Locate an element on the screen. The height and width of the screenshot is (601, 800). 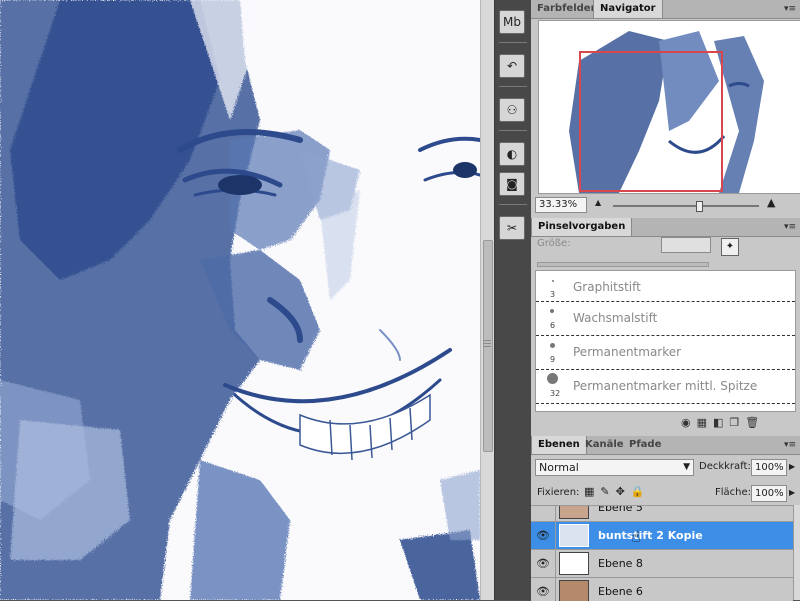
zoom-field: 33.33% is located at coordinates (561, 205).